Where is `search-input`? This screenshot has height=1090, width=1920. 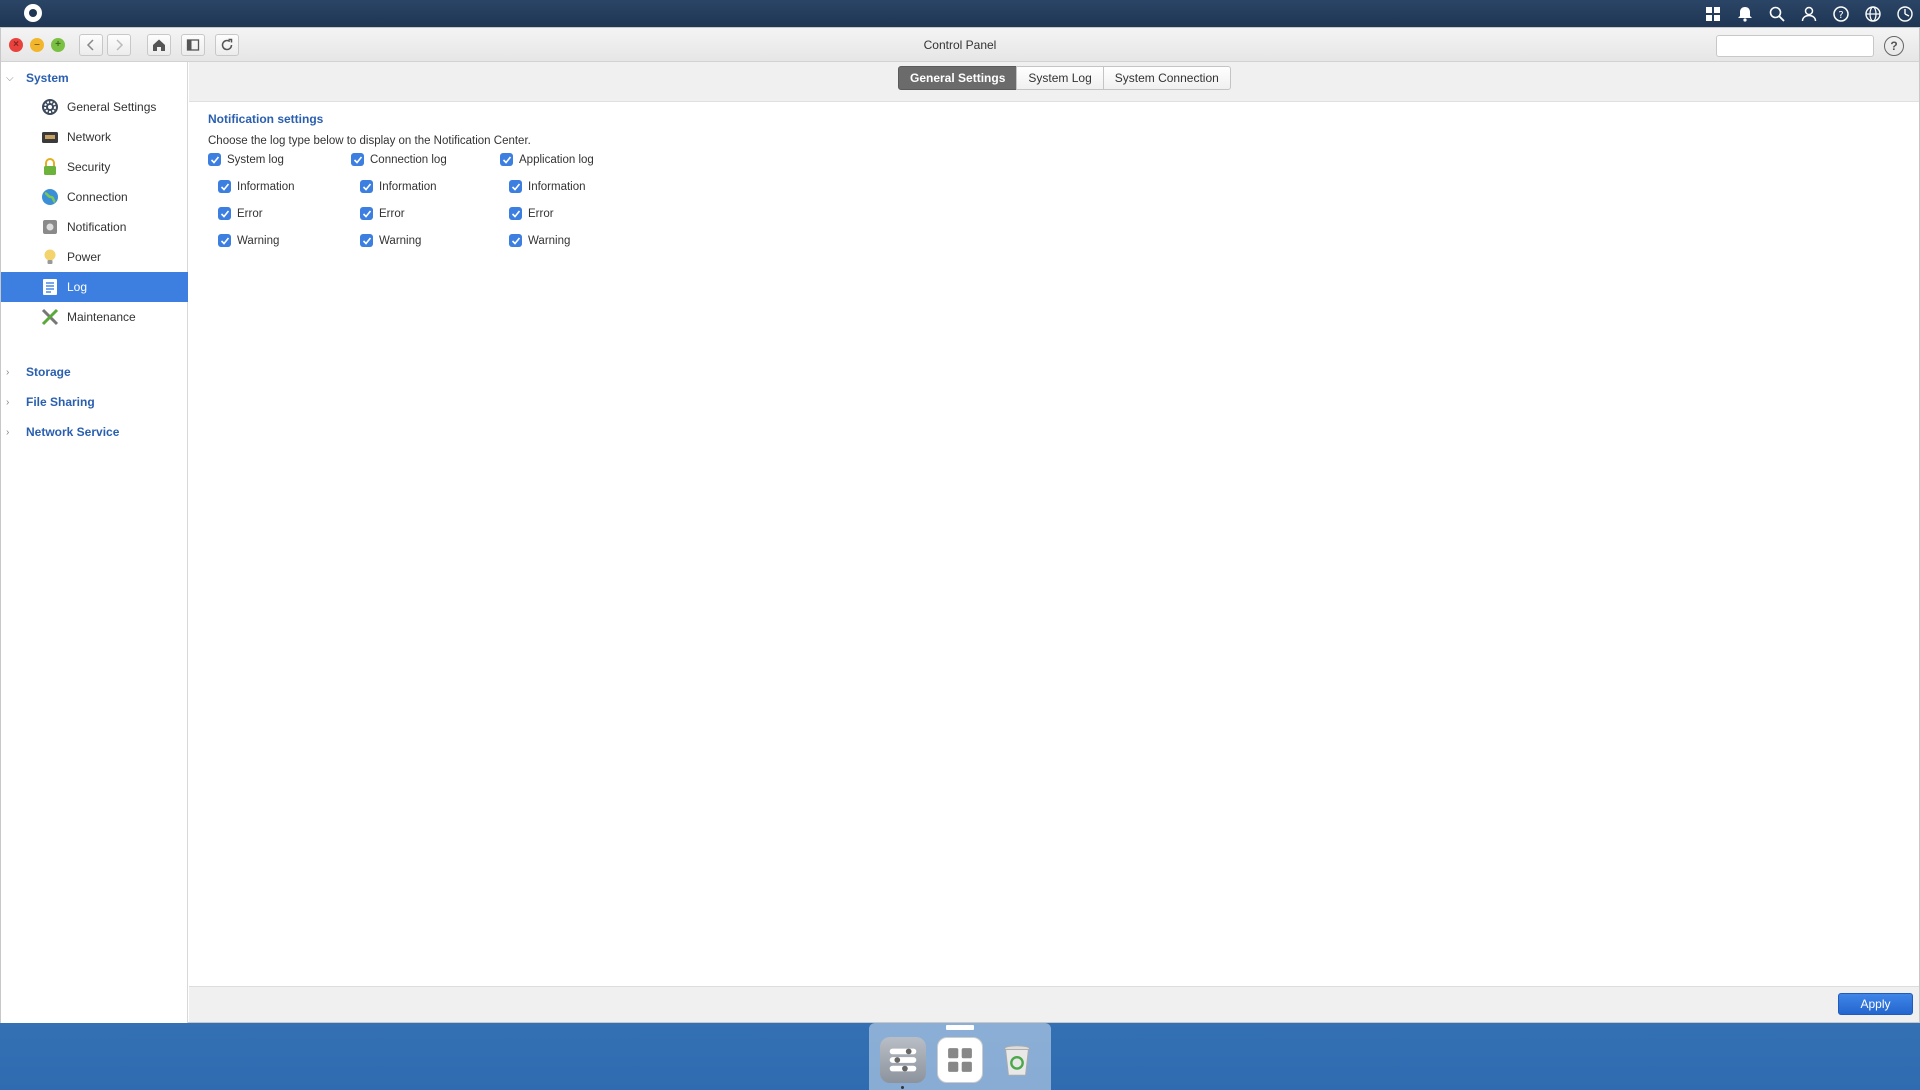 search-input is located at coordinates (1802, 46).